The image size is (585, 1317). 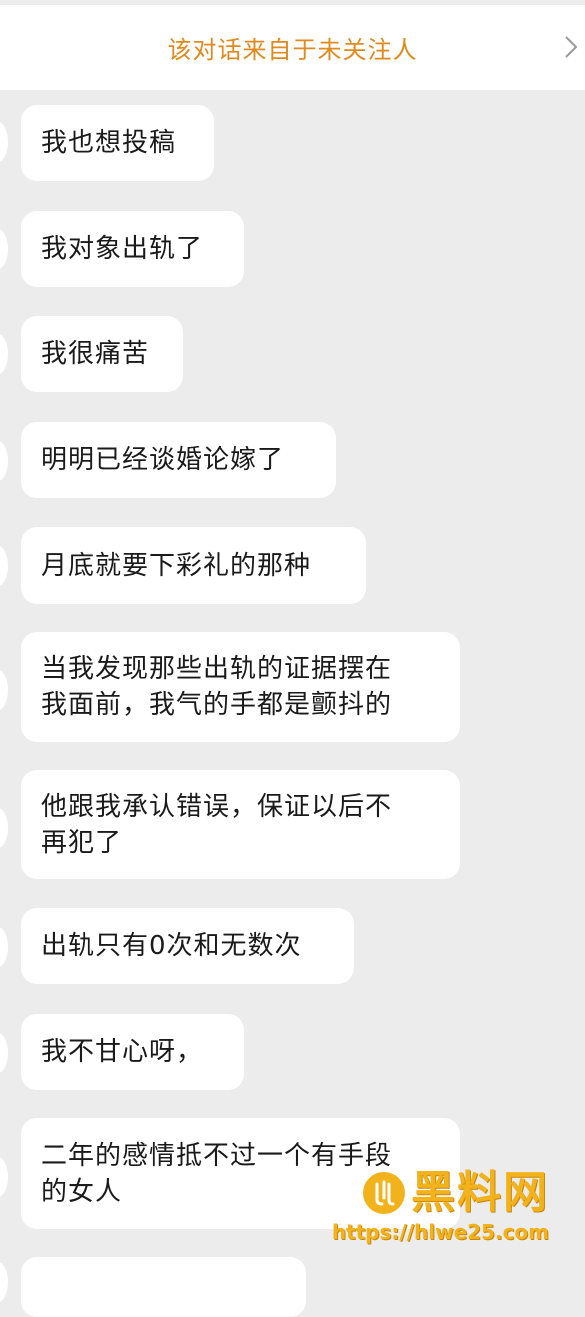 I want to click on message-text: 我也想投稿, so click(x=109, y=143).